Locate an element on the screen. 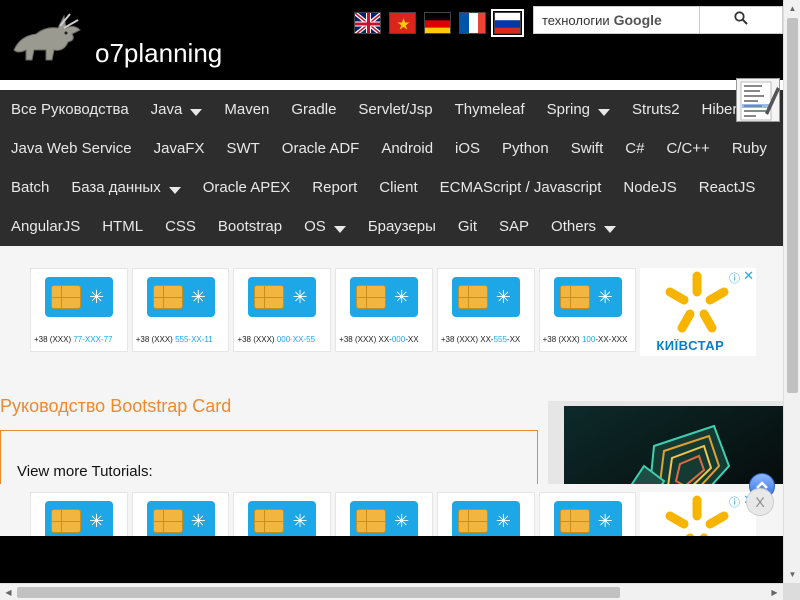 This screenshot has height=600, width=800. horizontal-scrollbar: ◀ ▶ is located at coordinates (391, 591).